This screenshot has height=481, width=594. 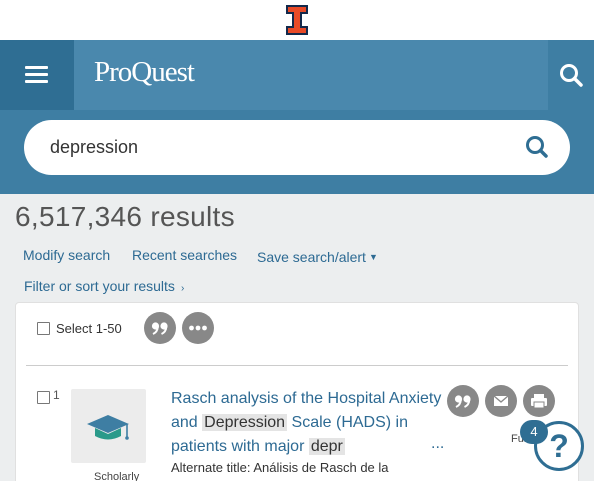 What do you see at coordinates (184, 255) in the screenshot?
I see `recent-searches-link: Recent searches` at bounding box center [184, 255].